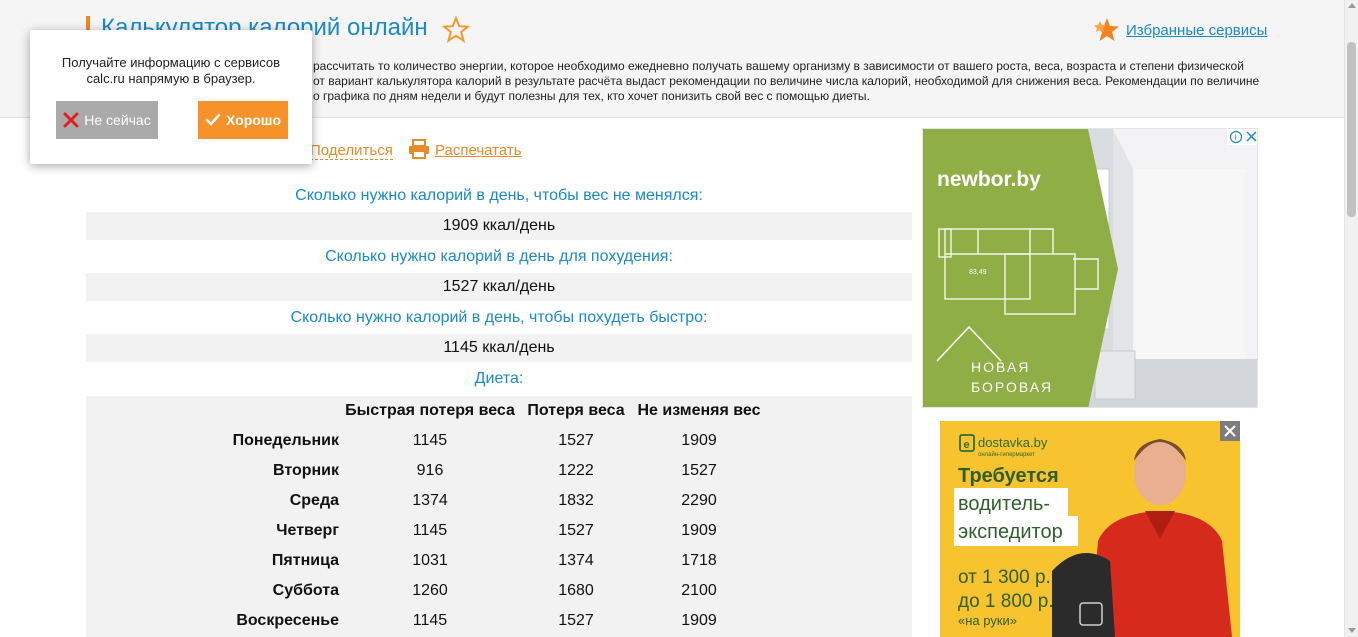  What do you see at coordinates (1351, 318) in the screenshot?
I see `vertical-scrollbar` at bounding box center [1351, 318].